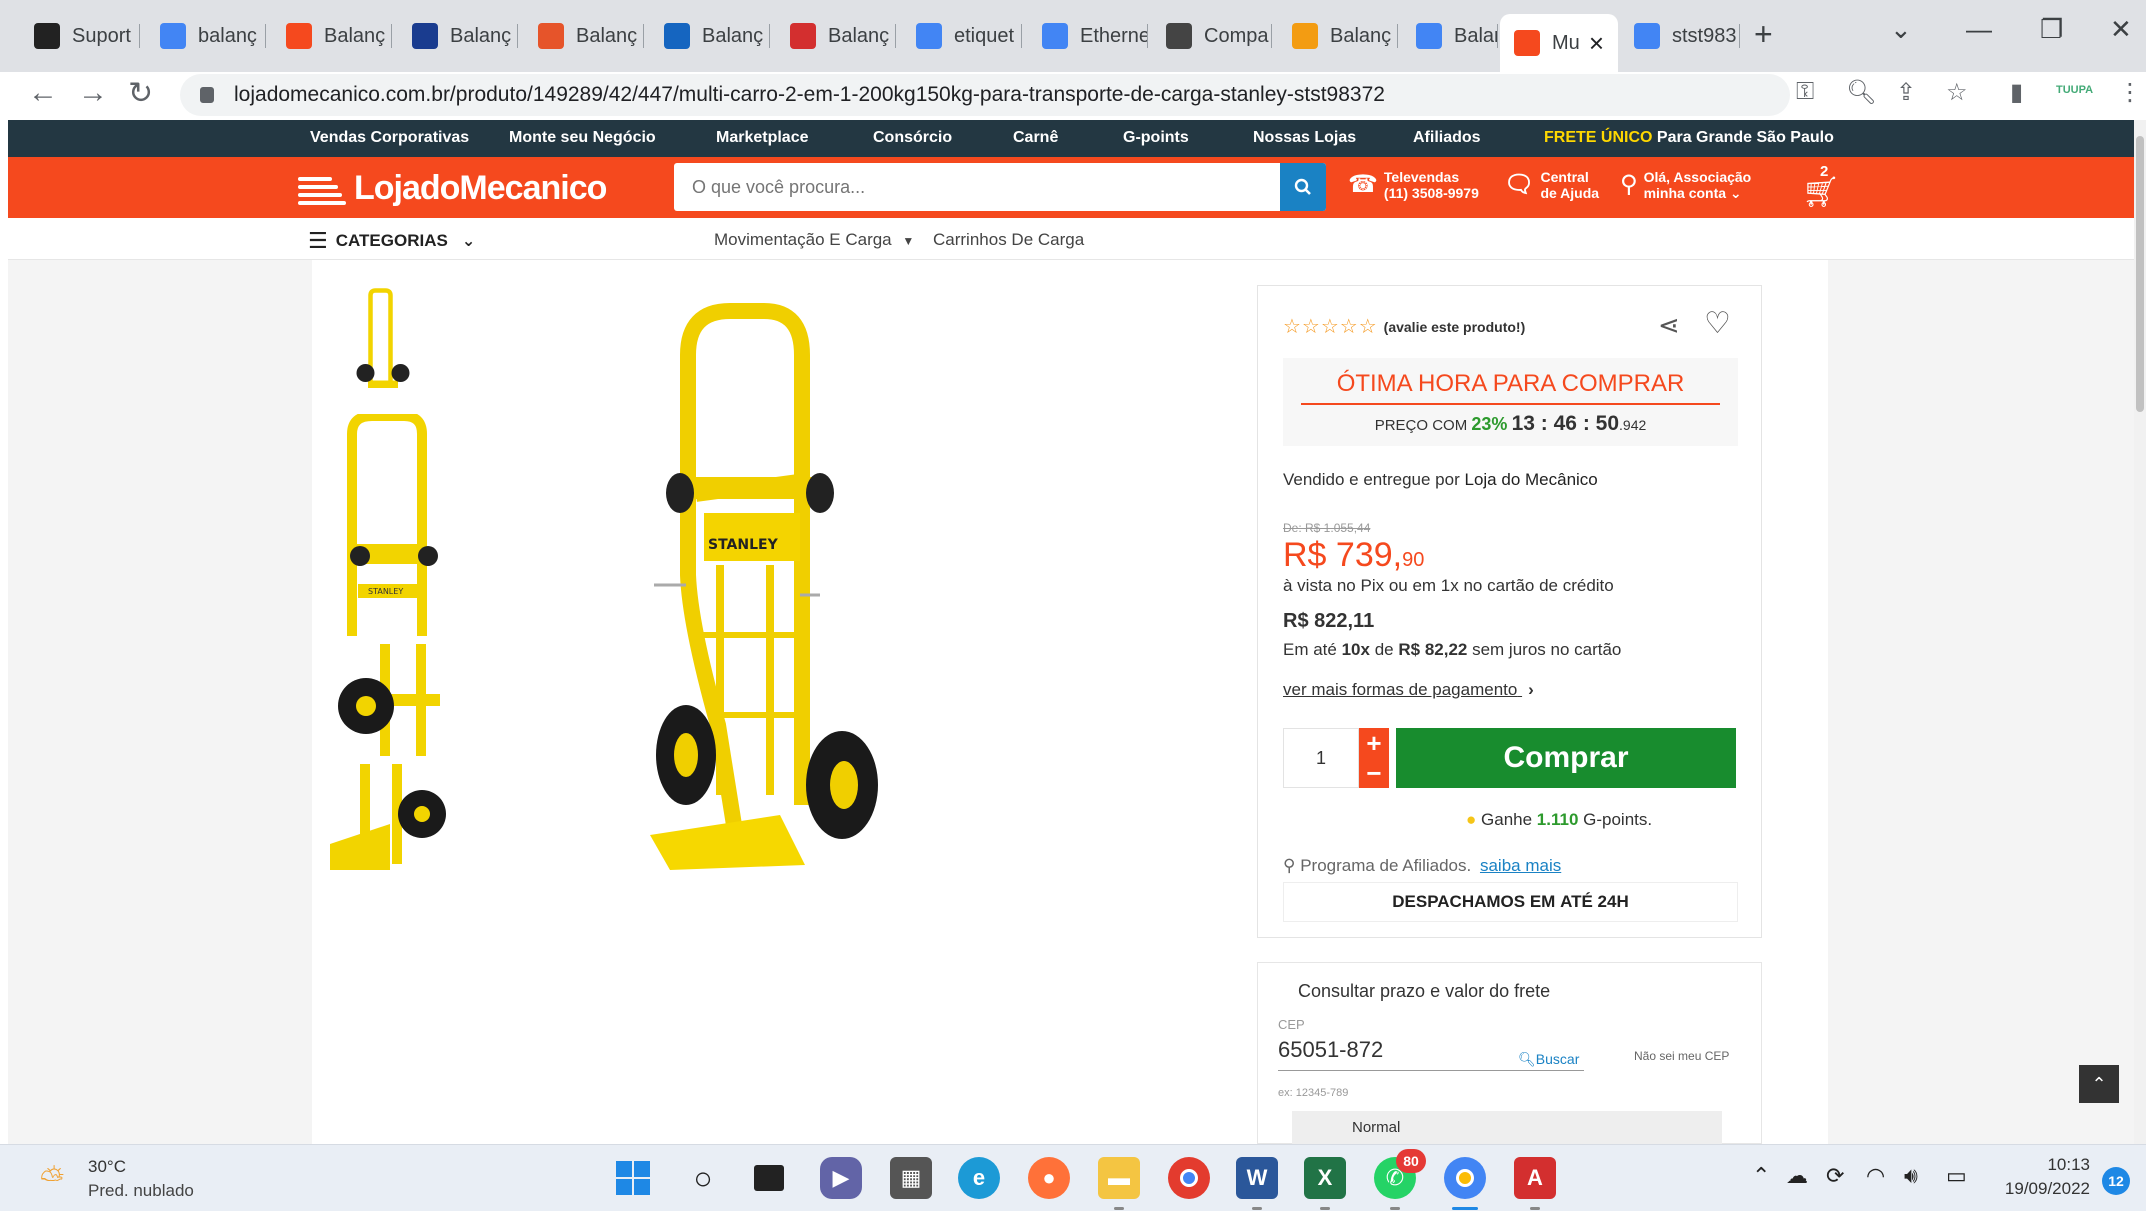 This screenshot has width=2146, height=1211. What do you see at coordinates (962, 36) in the screenshot?
I see `browser-tab: etiquet` at bounding box center [962, 36].